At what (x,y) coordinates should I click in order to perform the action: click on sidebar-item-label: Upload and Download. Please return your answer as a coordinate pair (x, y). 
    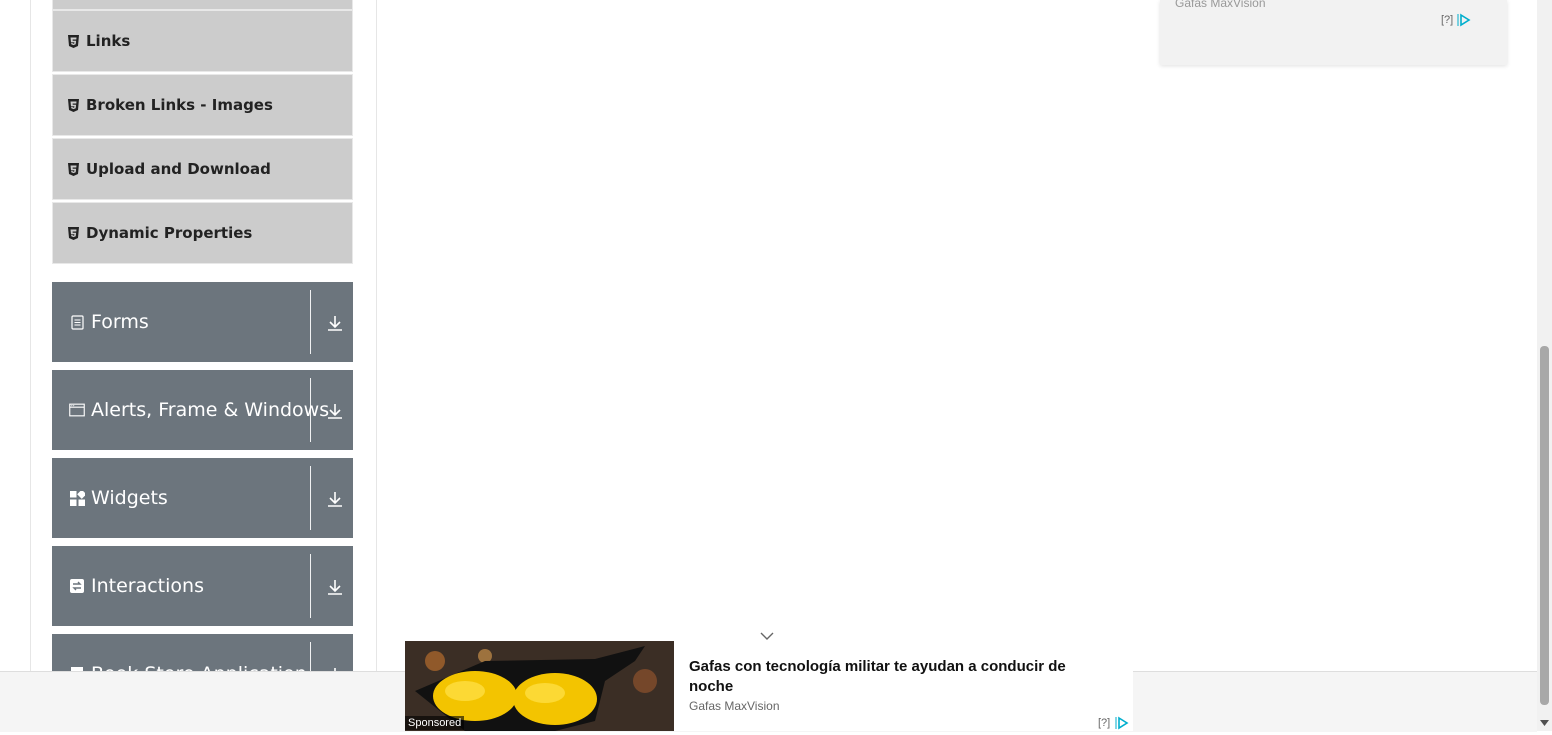
    Looking at the image, I should click on (178, 169).